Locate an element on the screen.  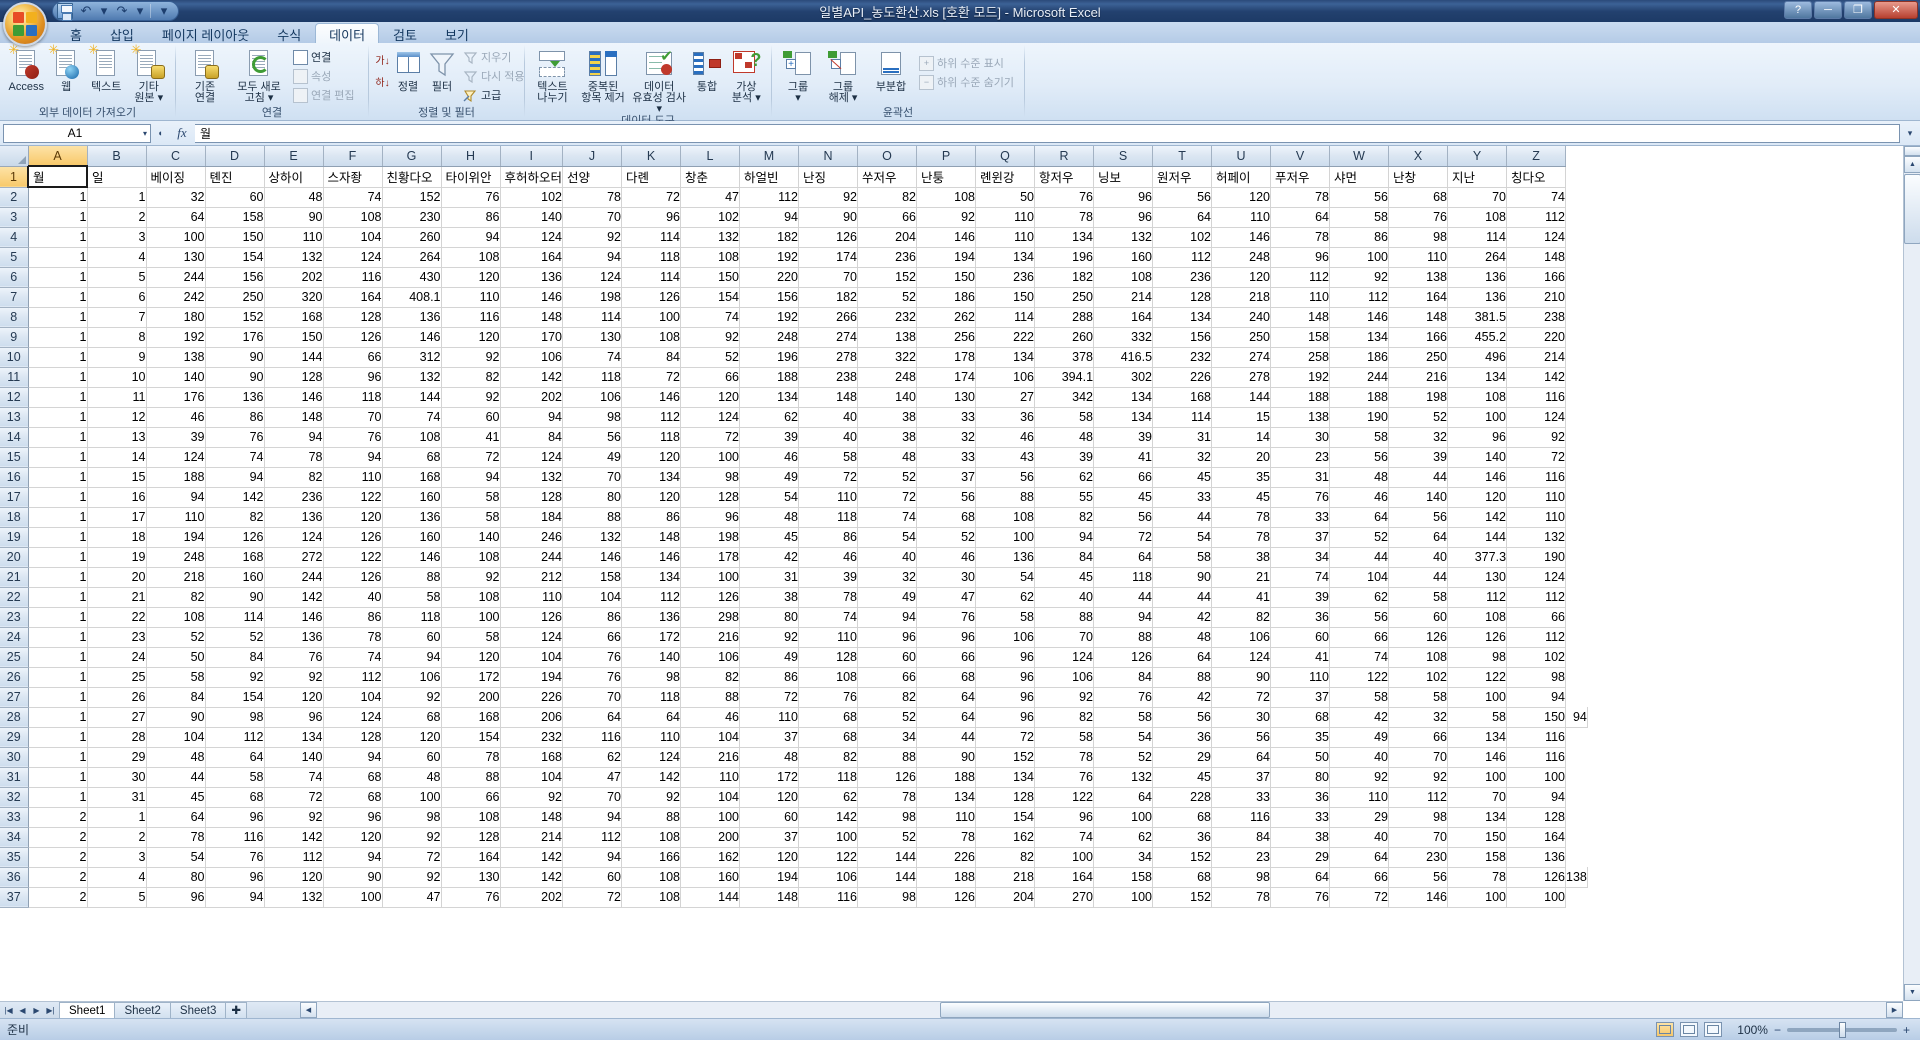
cell: 30 is located at coordinates (946, 577).